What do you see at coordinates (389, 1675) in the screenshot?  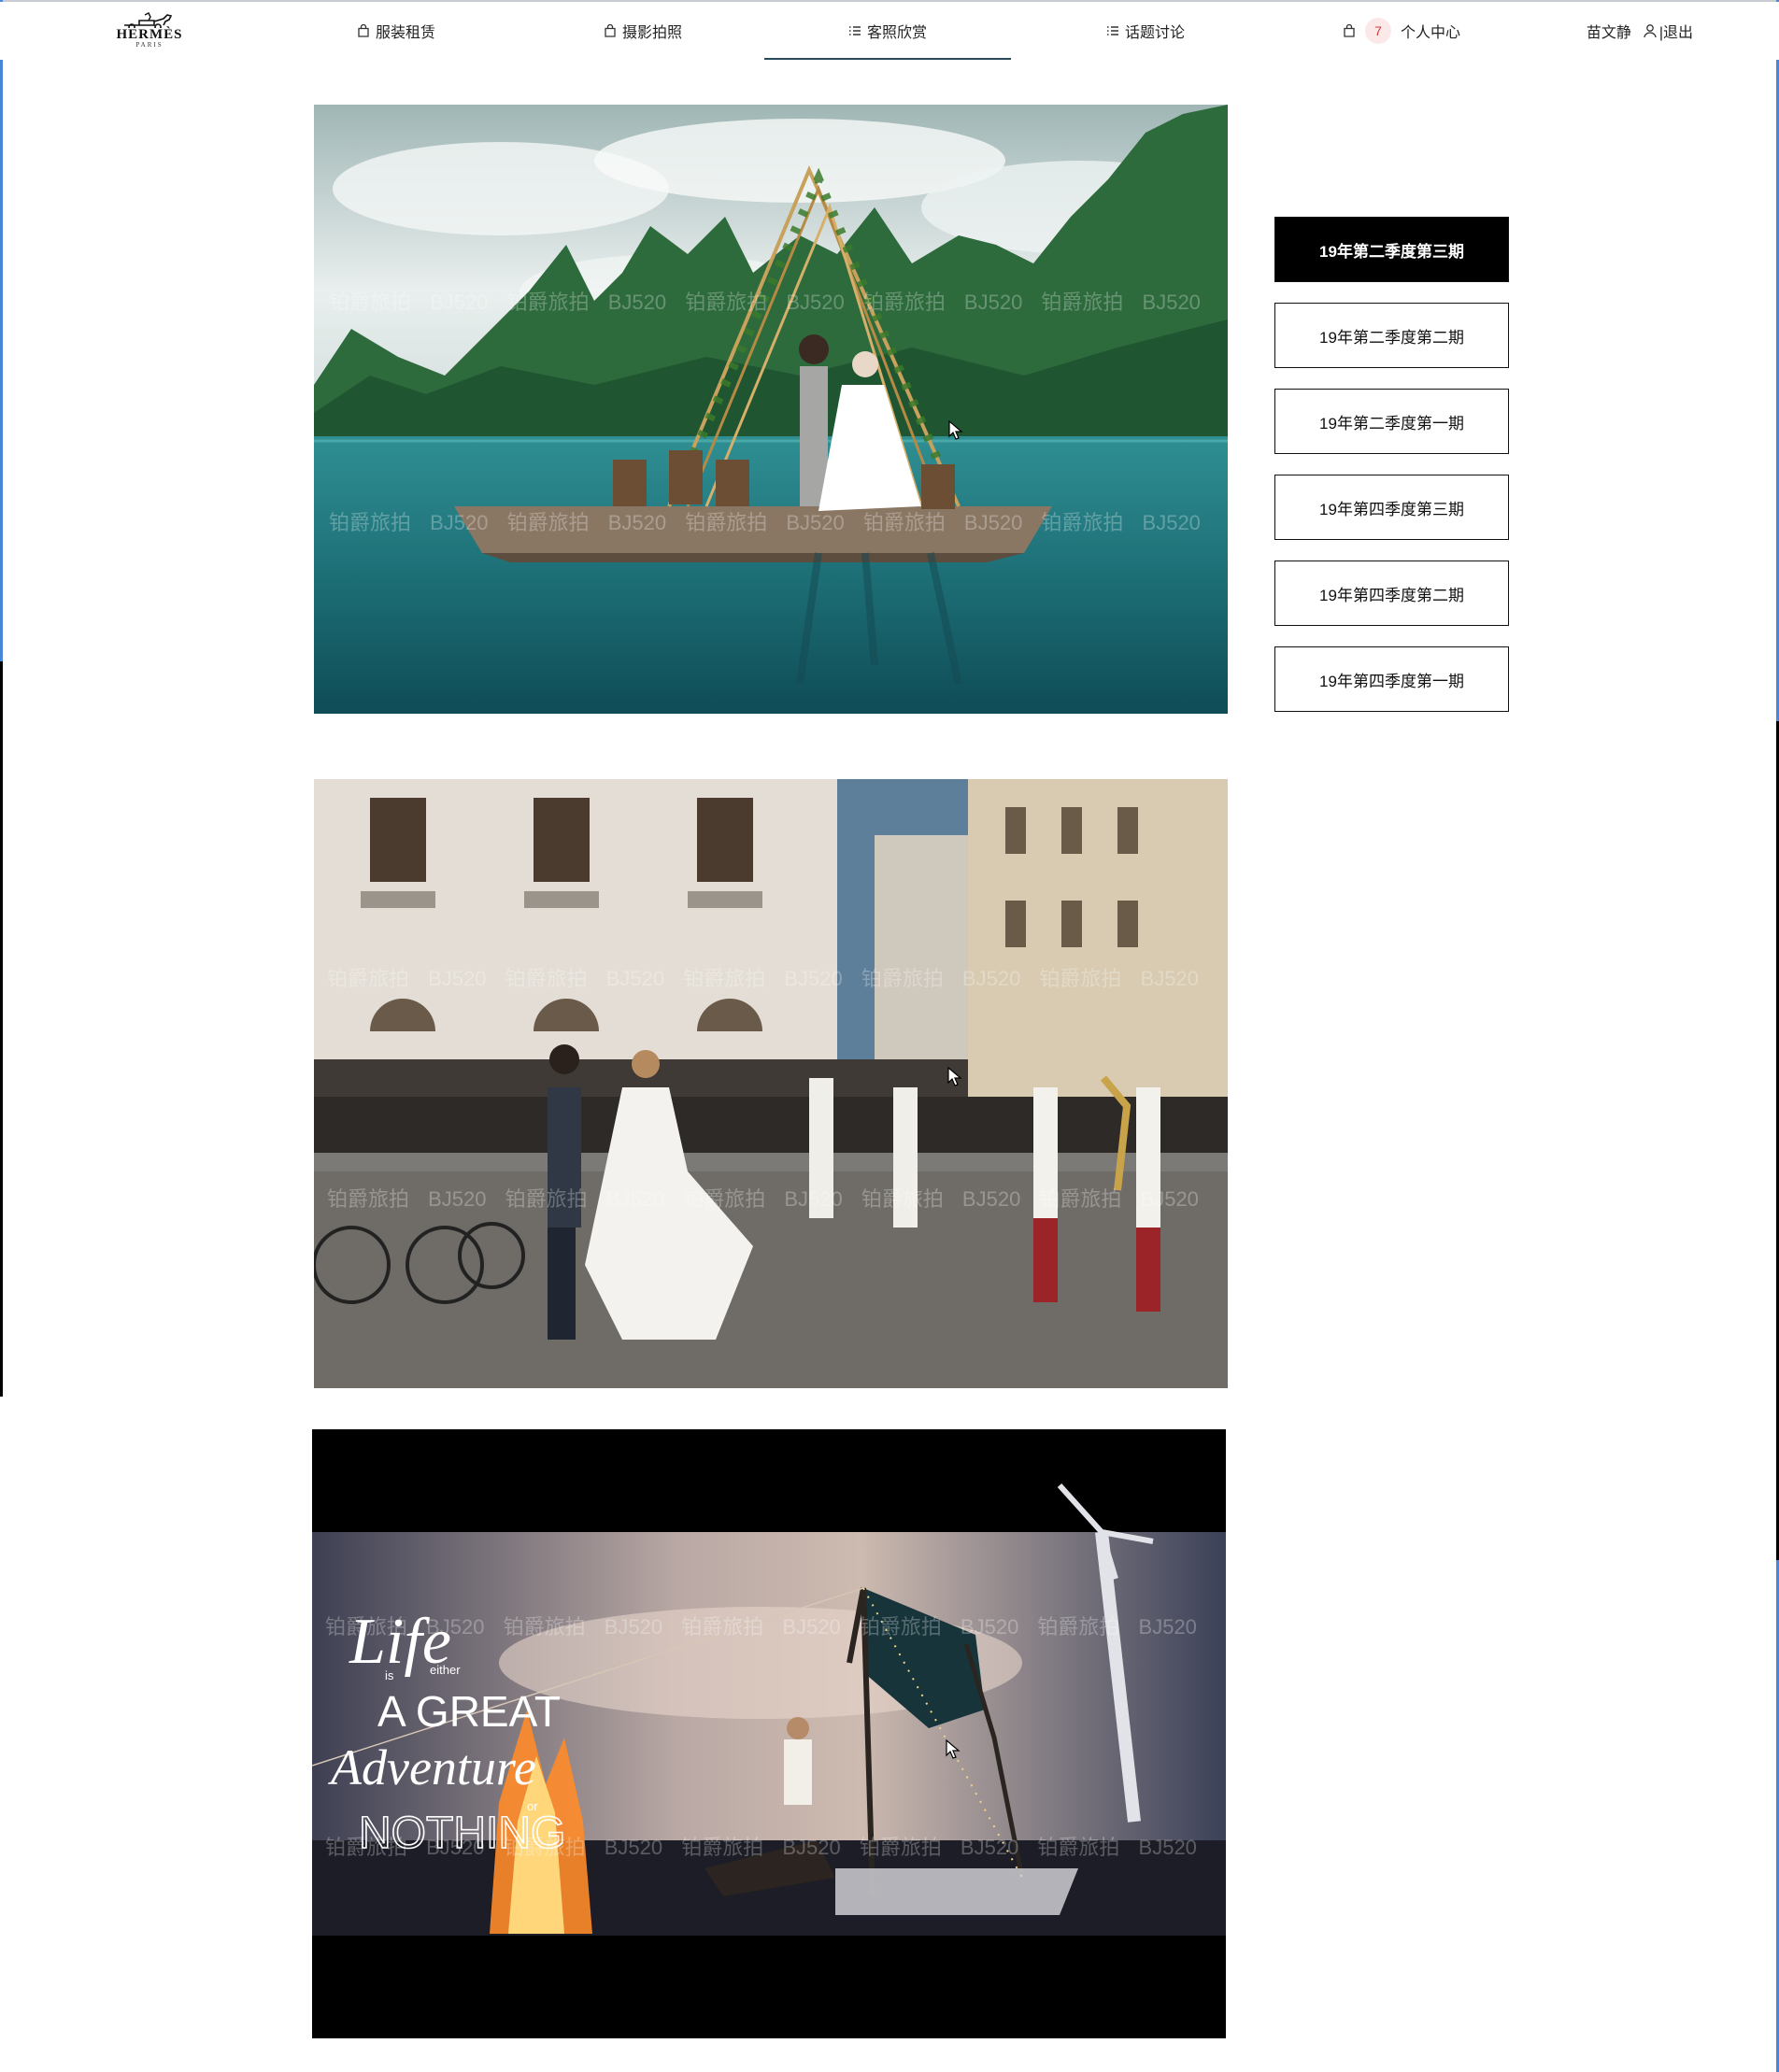 I see `poster-text-is: is` at bounding box center [389, 1675].